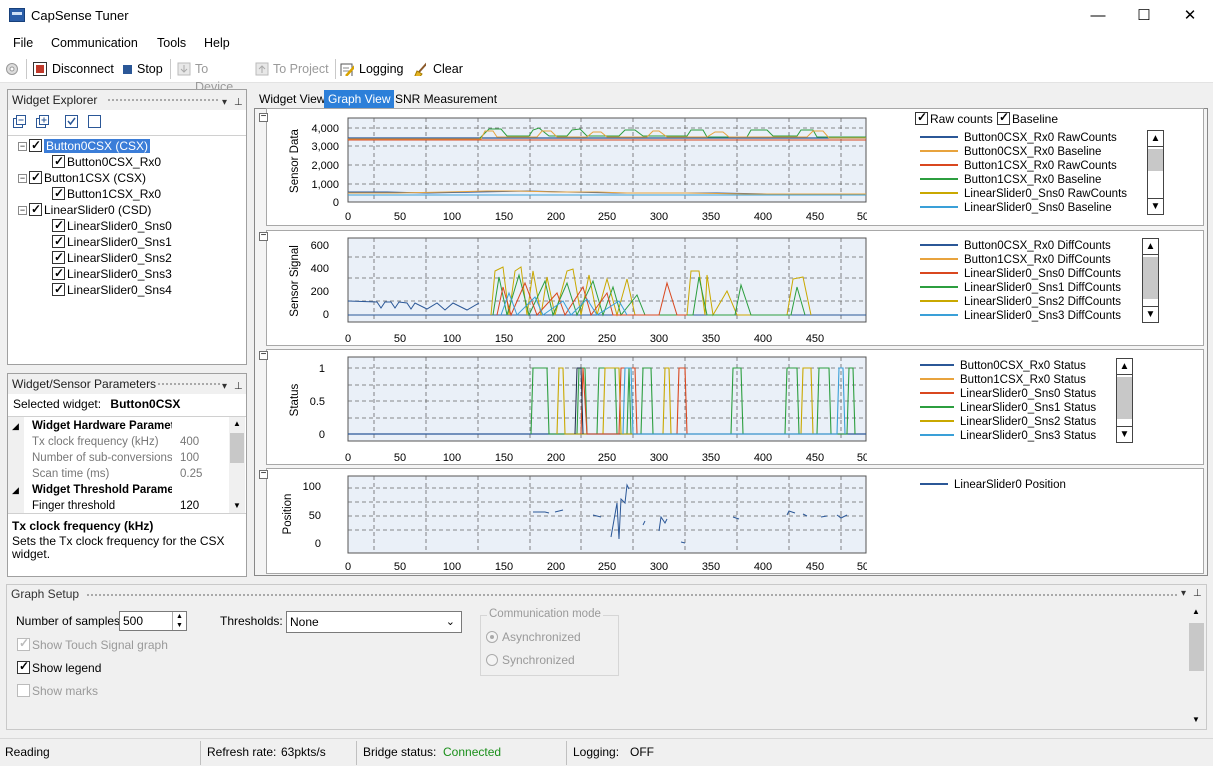  I want to click on show-legend-checkbox: Show legend, so click(59, 667).